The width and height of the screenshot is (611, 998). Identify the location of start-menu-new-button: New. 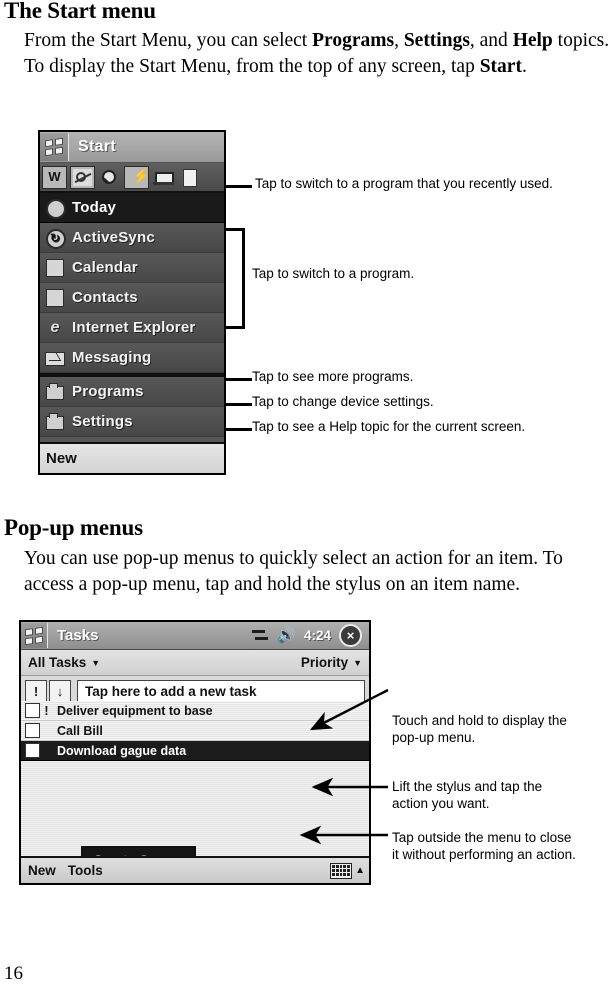
(132, 457).